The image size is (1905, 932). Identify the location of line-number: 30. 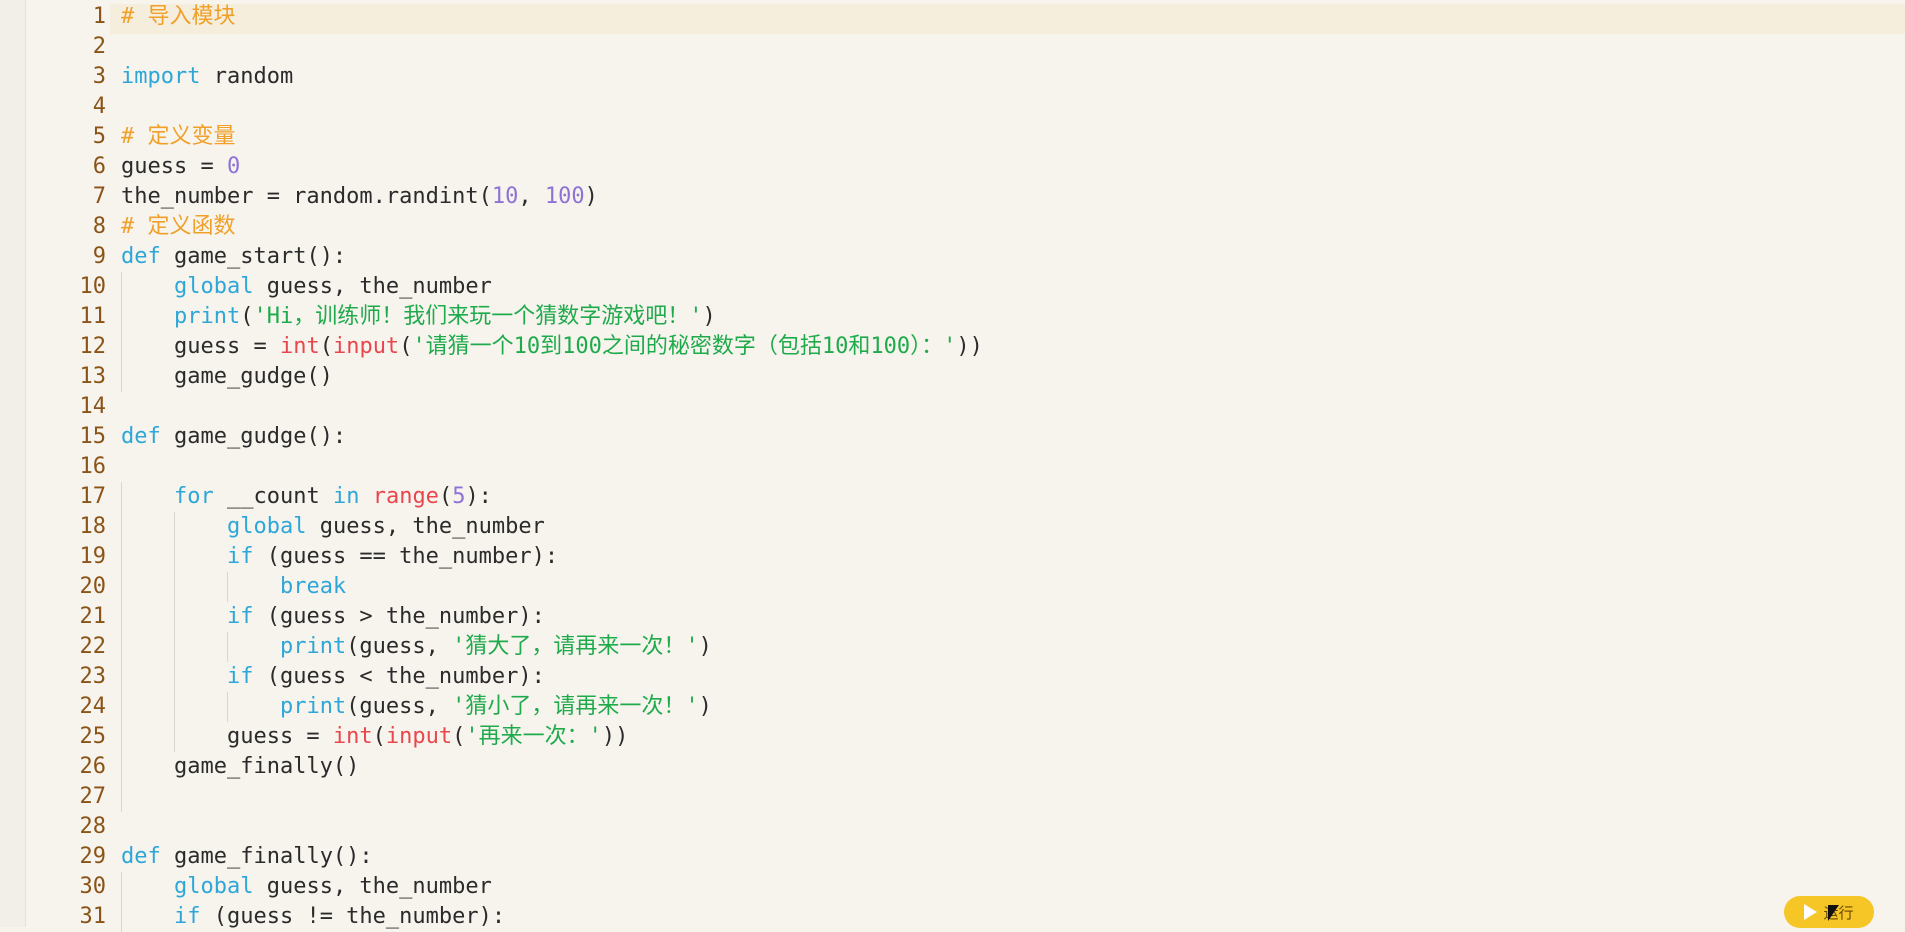
(93, 886).